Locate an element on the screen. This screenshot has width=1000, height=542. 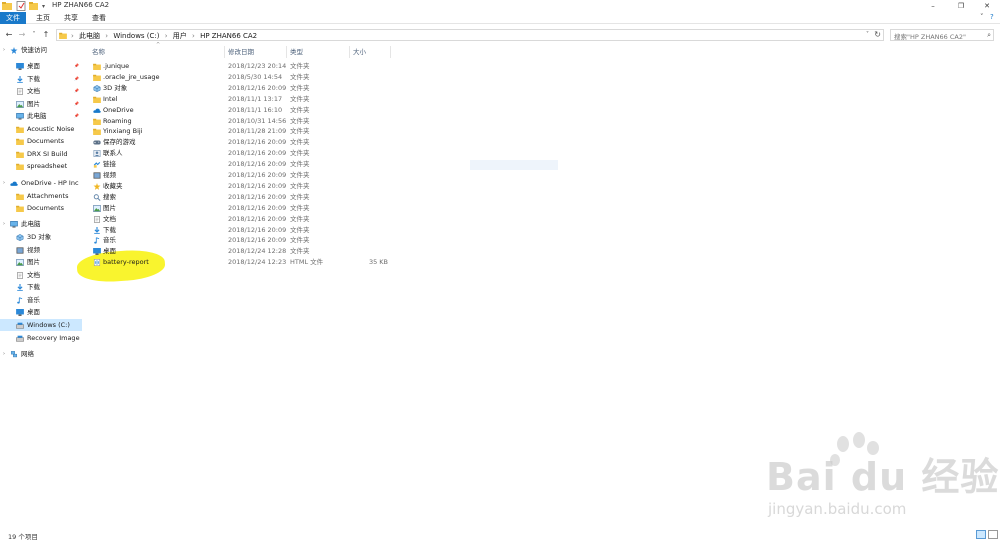
sidebar-item: 此电脑 📌 is located at coordinates (41, 116).